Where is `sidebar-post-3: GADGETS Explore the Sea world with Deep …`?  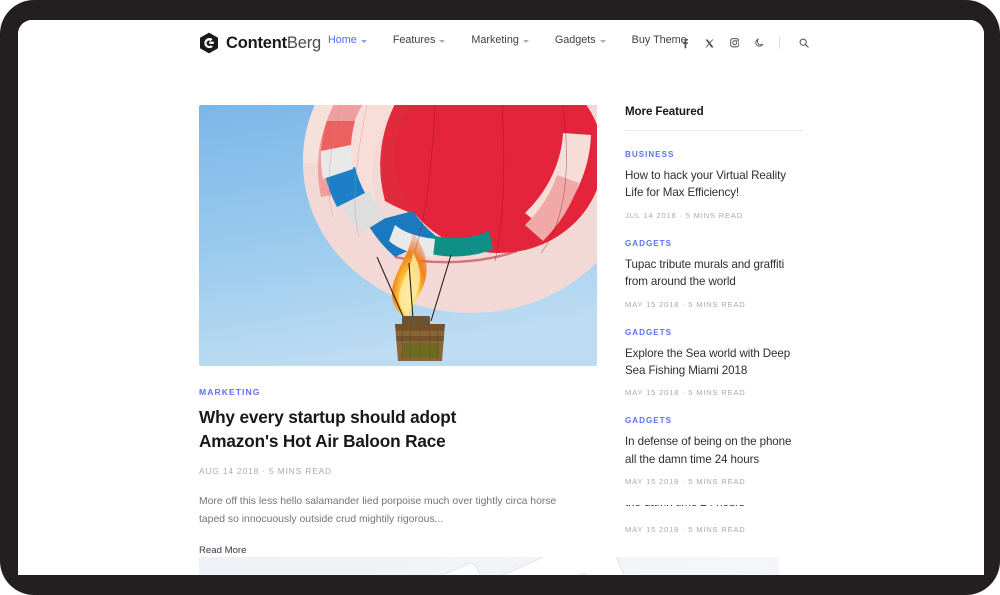 sidebar-post-3: GADGETS Explore the Sea world with Deep … is located at coordinates (714, 363).